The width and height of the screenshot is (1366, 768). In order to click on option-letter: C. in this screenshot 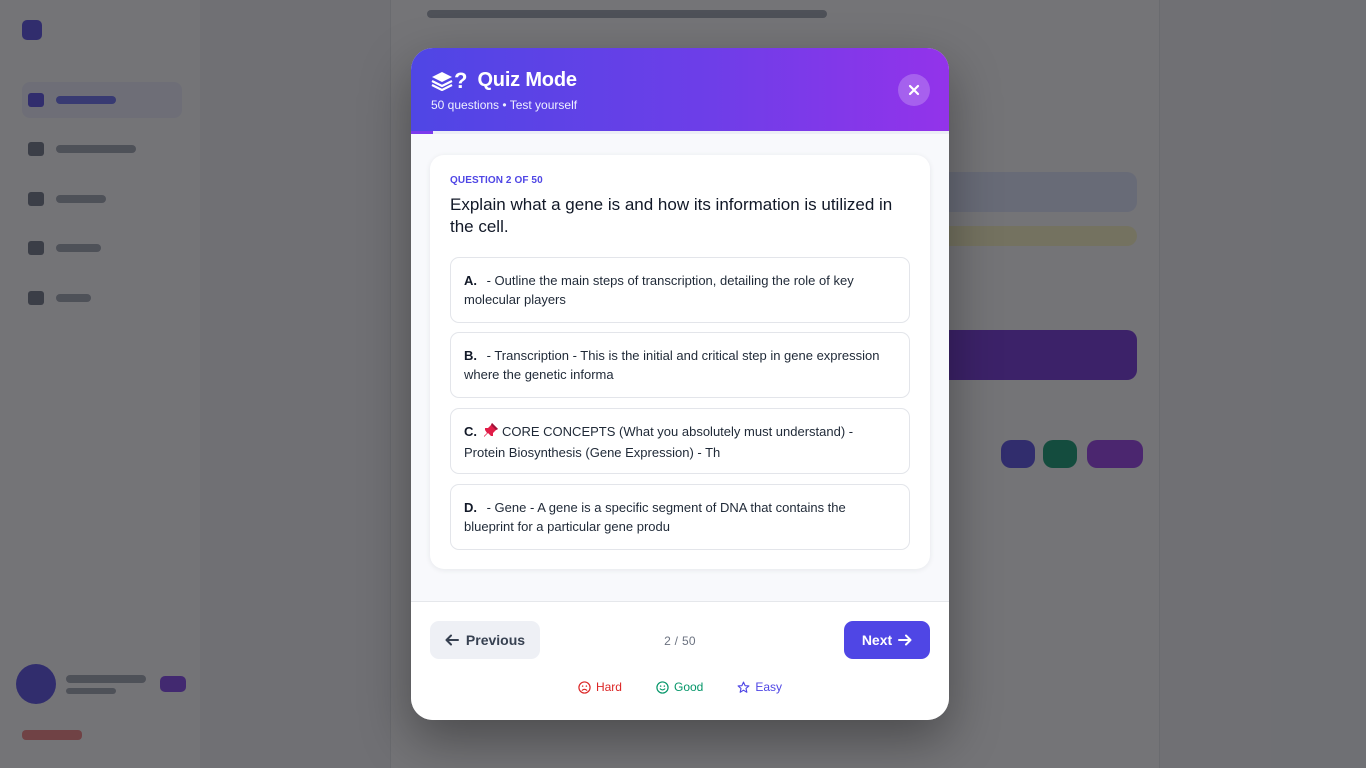, I will do `click(470, 431)`.